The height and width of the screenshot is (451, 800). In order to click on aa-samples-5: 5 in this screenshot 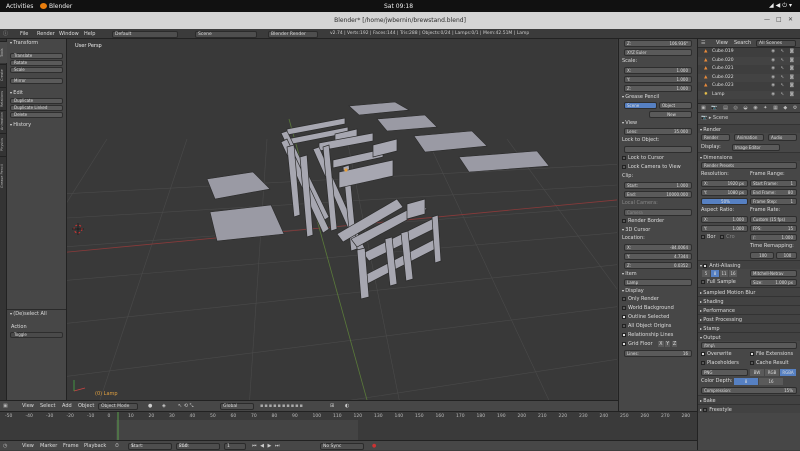, I will do `click(706, 273)`.